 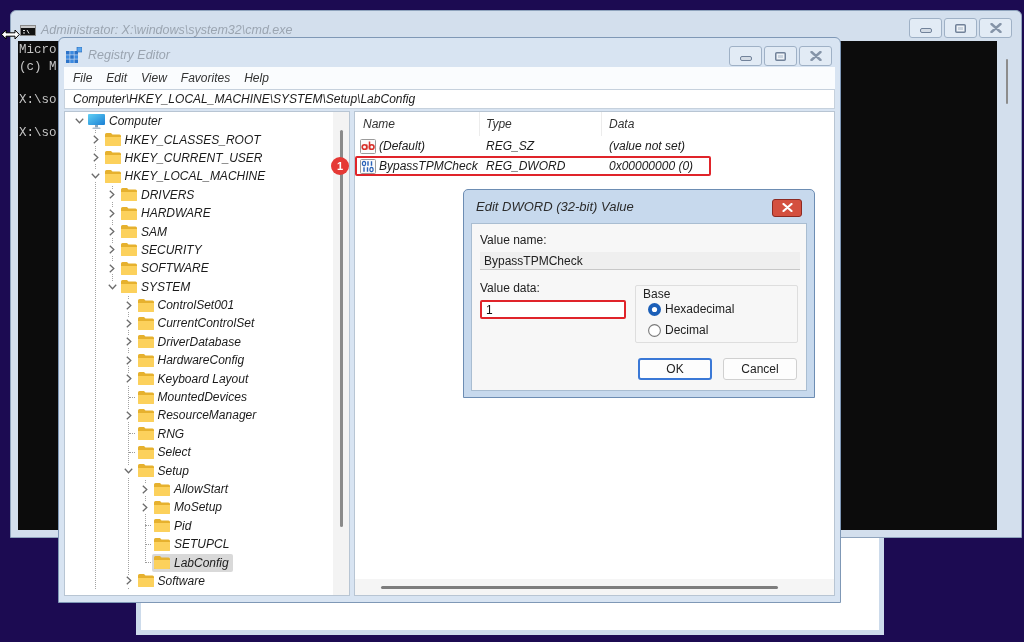 I want to click on address-bar: Computer\HKEY_LOCAL_MACHINE\SYSTEM\Setup\LabConfig, so click(x=449, y=99).